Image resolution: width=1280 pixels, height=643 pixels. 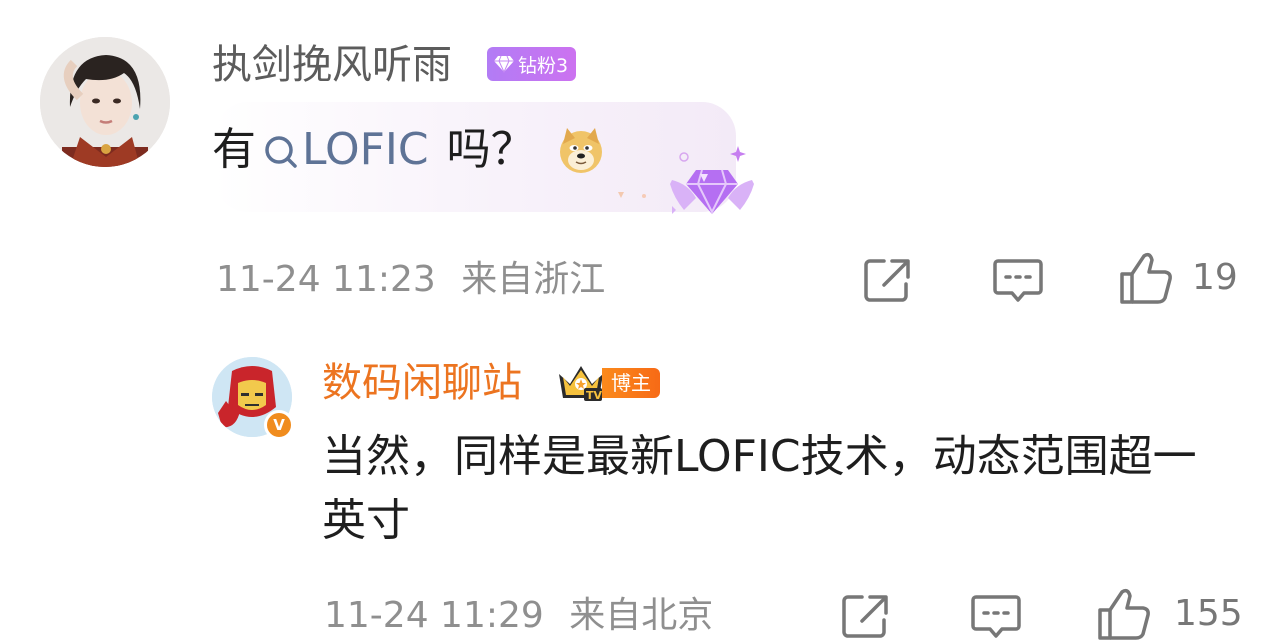 What do you see at coordinates (1215, 277) in the screenshot?
I see `like-count: 19` at bounding box center [1215, 277].